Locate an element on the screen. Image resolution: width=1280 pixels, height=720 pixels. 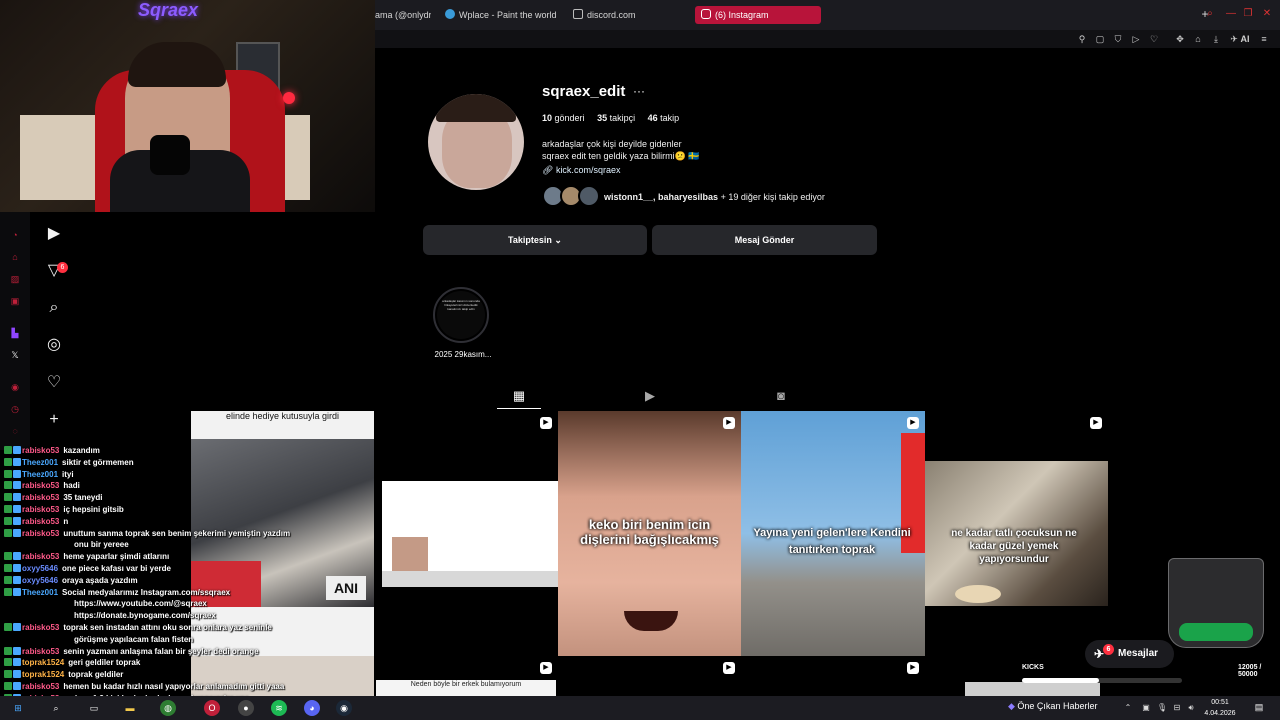
post-tile: ▶ Neden böyle bir erkek bulamıyorum is located at coordinates (466, 676).